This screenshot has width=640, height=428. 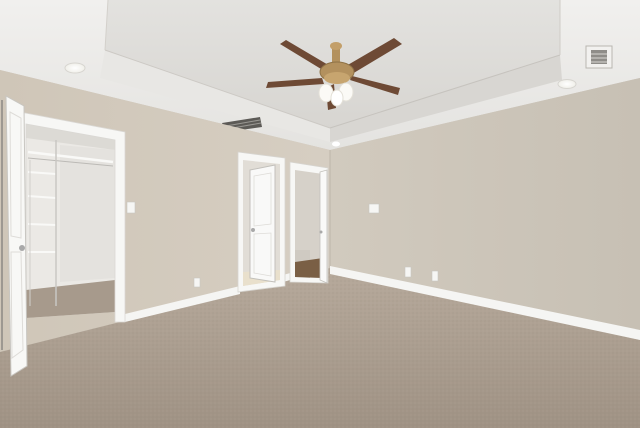 I want to click on light-switch-right, so click(x=374, y=208).